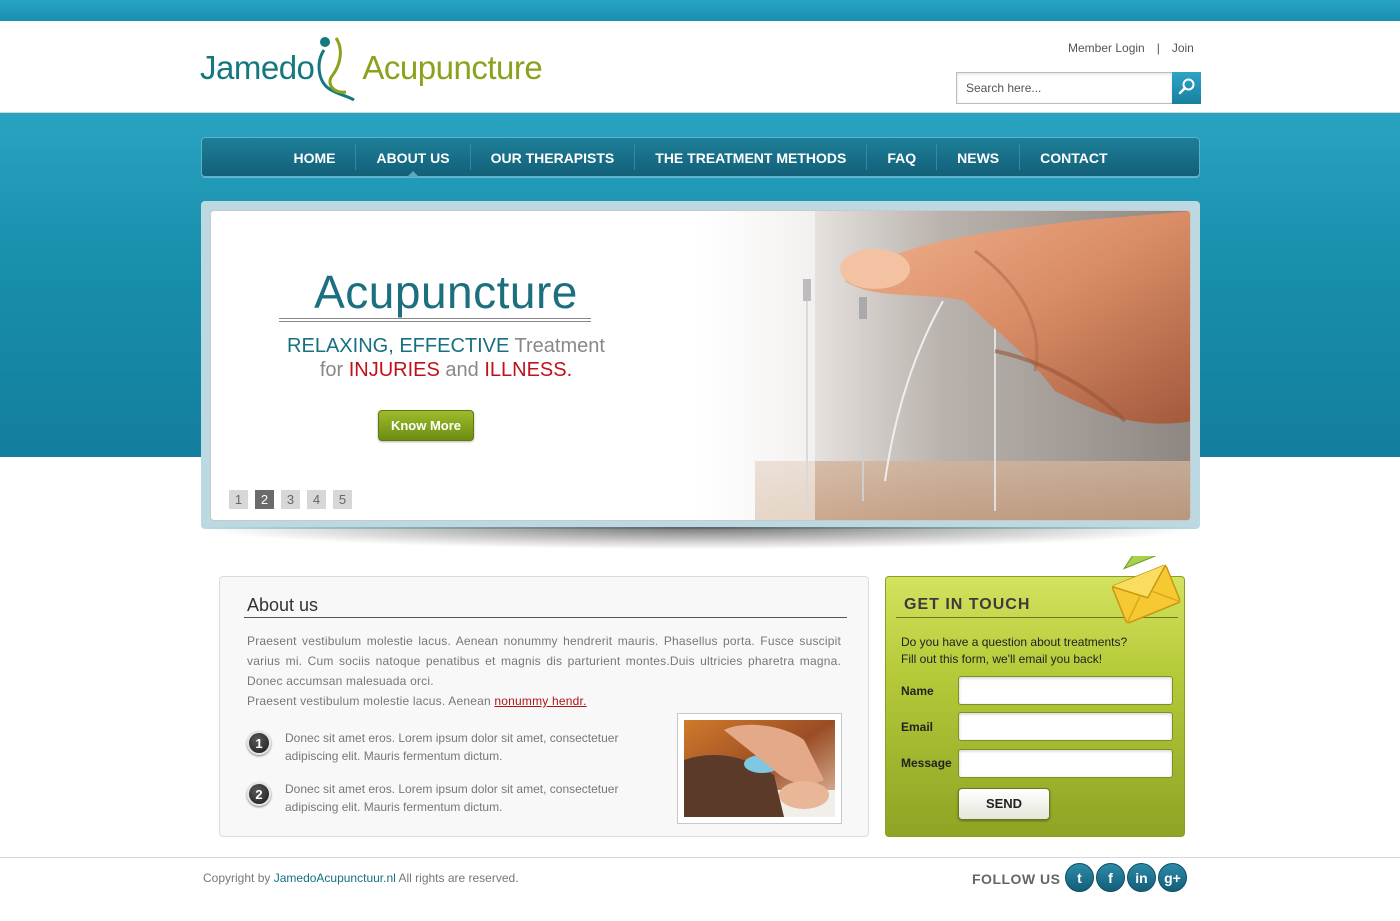 The height and width of the screenshot is (921, 1400). Describe the element at coordinates (917, 691) in the screenshot. I see `name-label: Name` at that location.